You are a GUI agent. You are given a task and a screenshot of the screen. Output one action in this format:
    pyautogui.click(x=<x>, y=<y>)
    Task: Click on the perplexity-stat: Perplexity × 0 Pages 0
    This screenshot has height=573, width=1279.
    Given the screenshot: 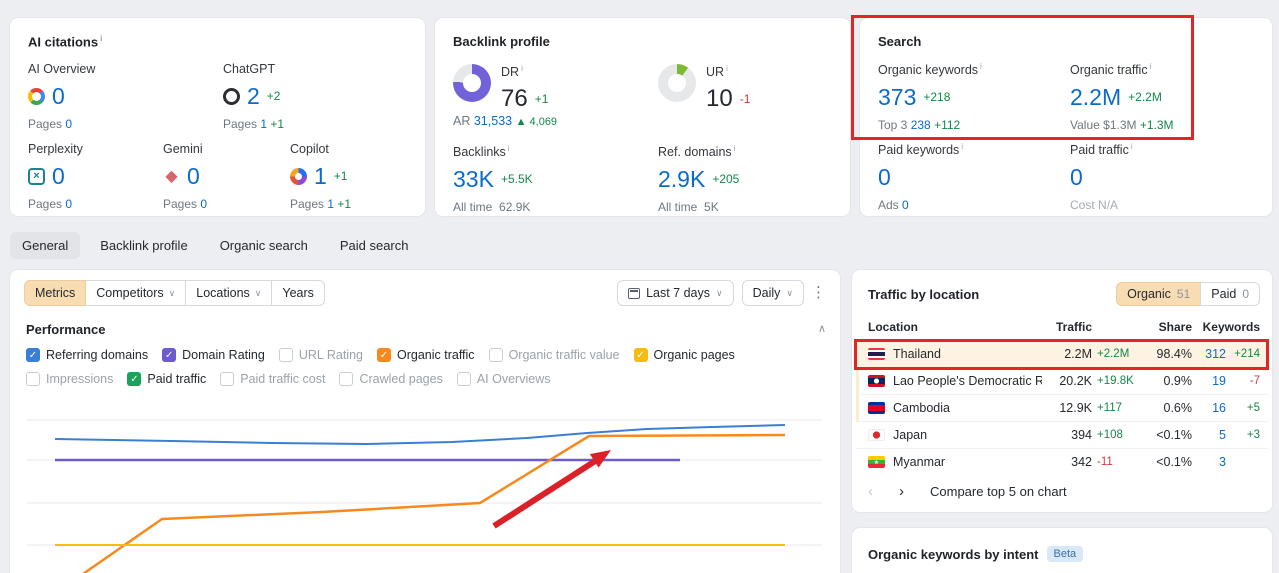 What is the action you would take?
    pyautogui.click(x=55, y=176)
    